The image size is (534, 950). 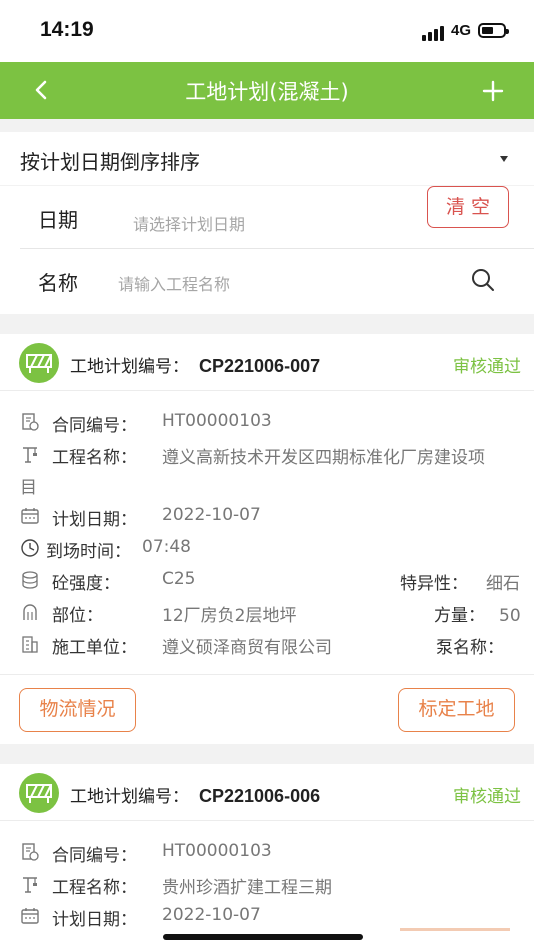 What do you see at coordinates (195, 794) in the screenshot?
I see `plan-number: 工地计划编号： CP221006-006` at bounding box center [195, 794].